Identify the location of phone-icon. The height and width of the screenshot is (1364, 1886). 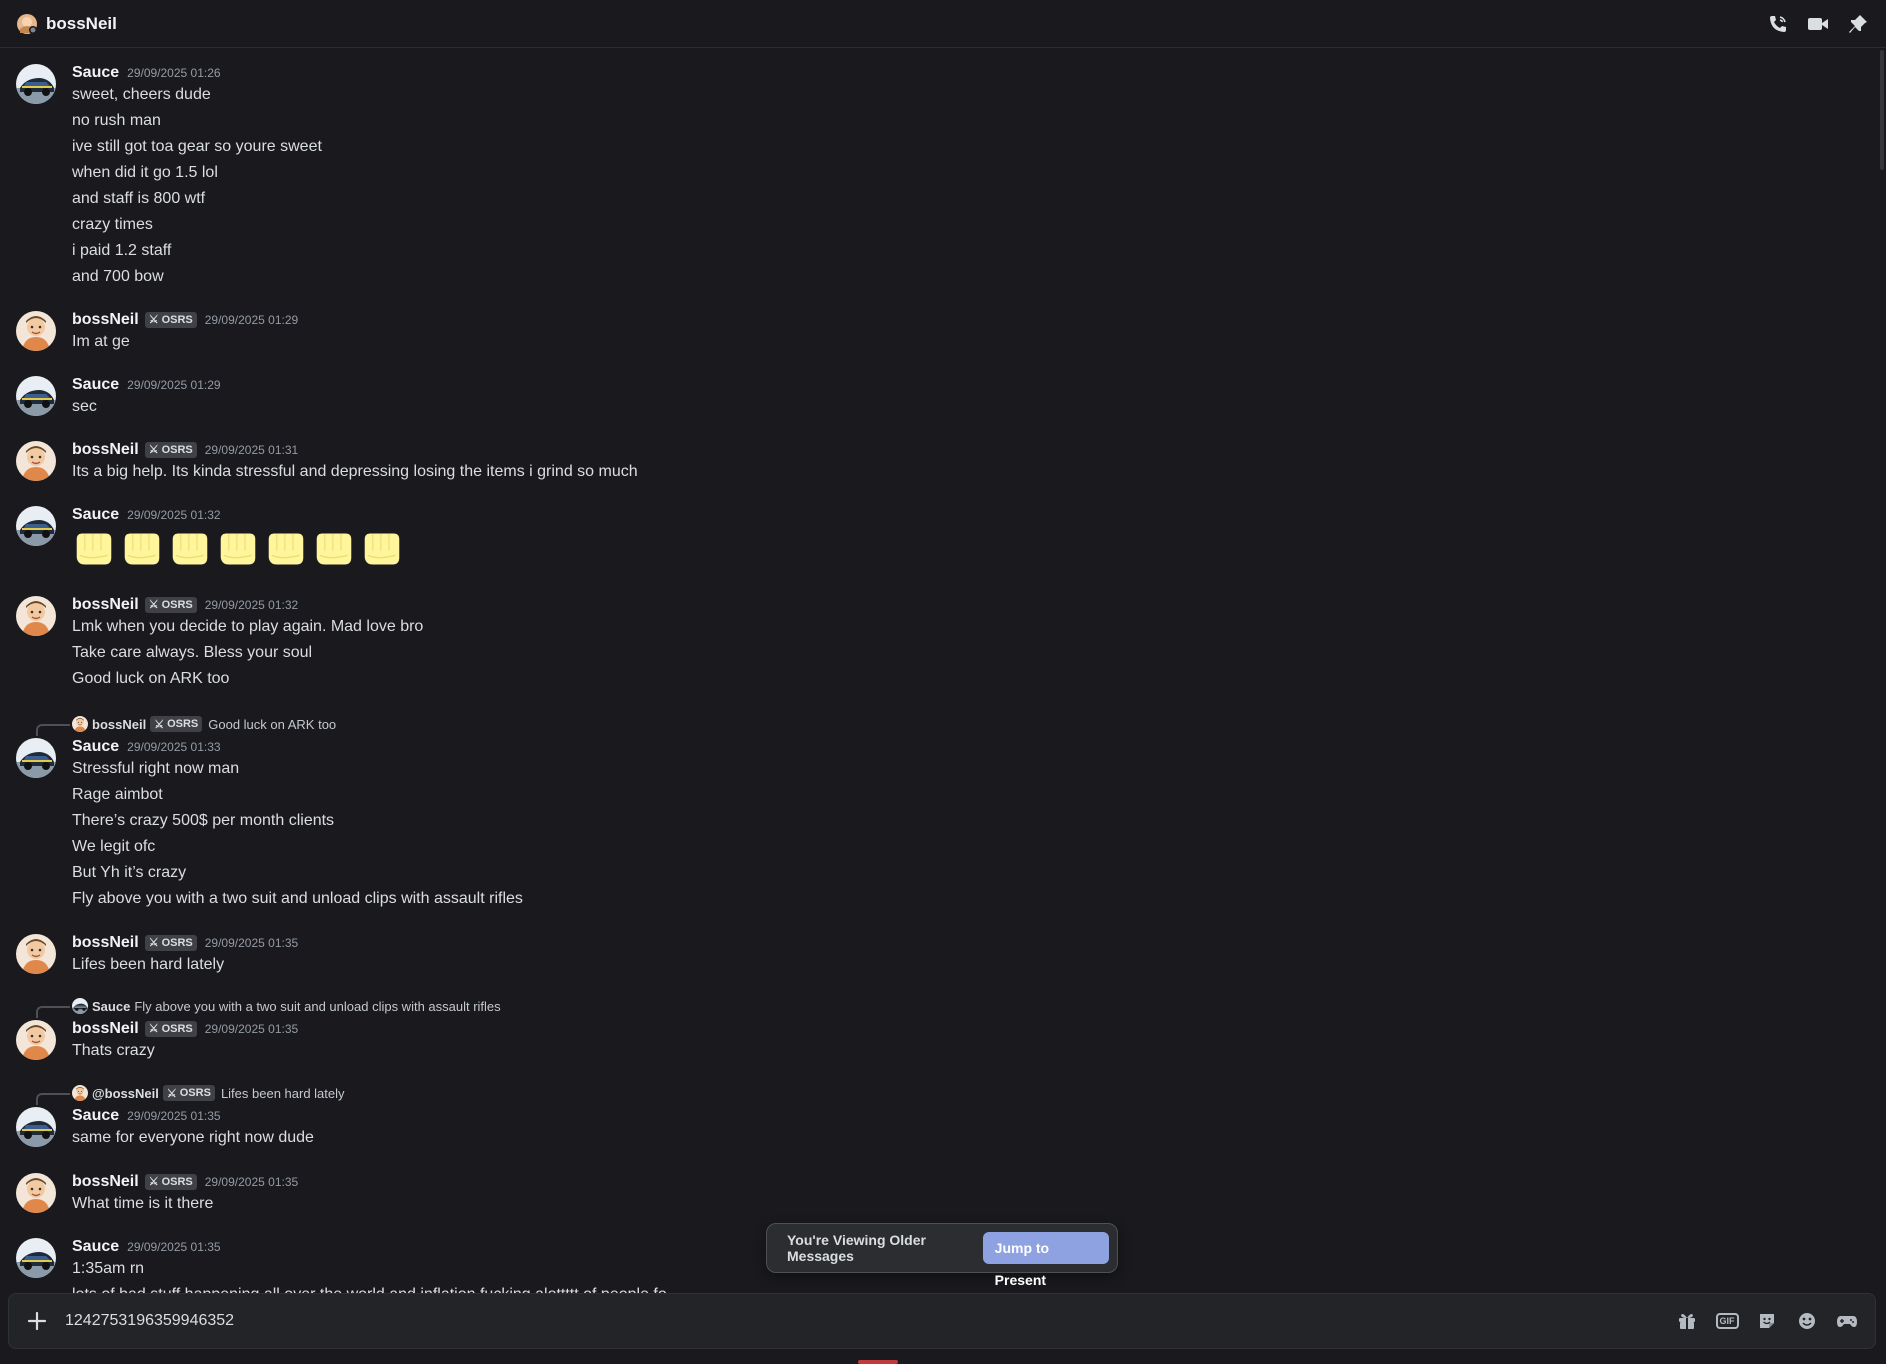
(1778, 24).